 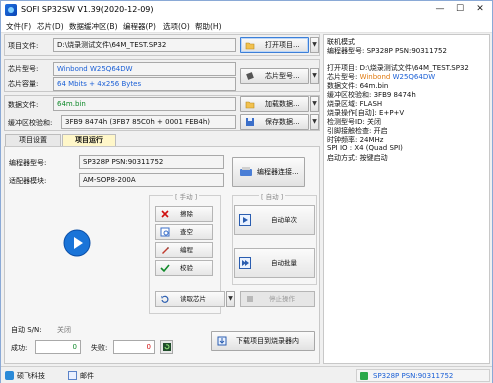 I want to click on tab-project-settings: 项目设置, so click(x=33, y=140).